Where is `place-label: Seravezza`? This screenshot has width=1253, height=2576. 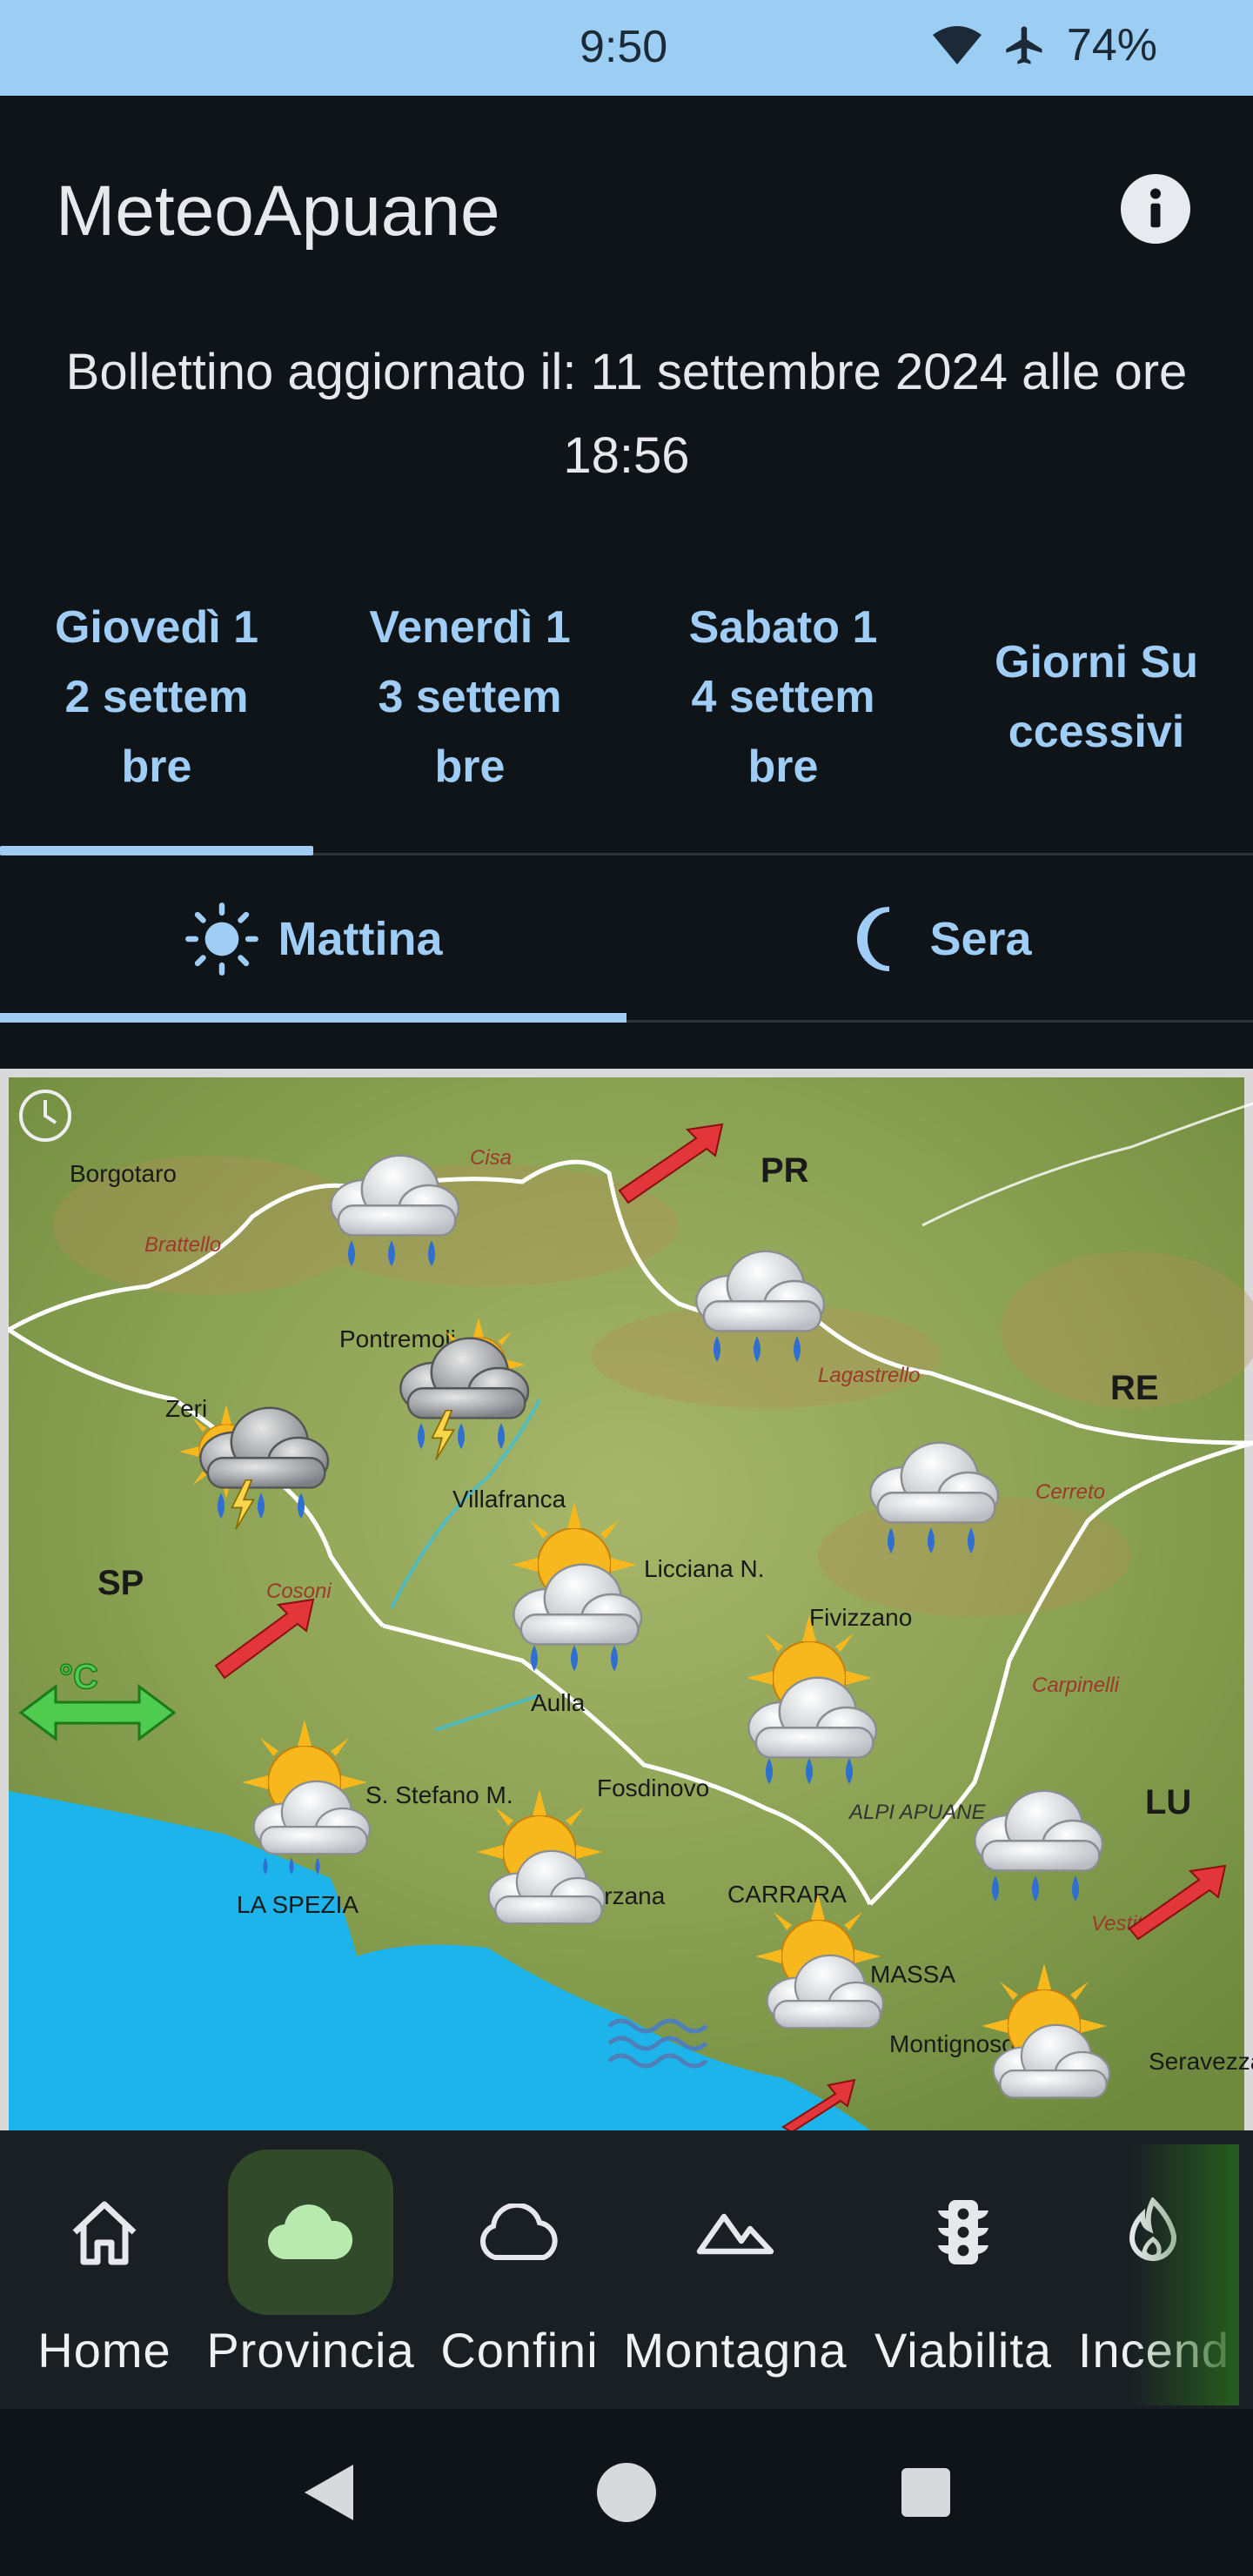 place-label: Seravezza is located at coordinates (1201, 2061).